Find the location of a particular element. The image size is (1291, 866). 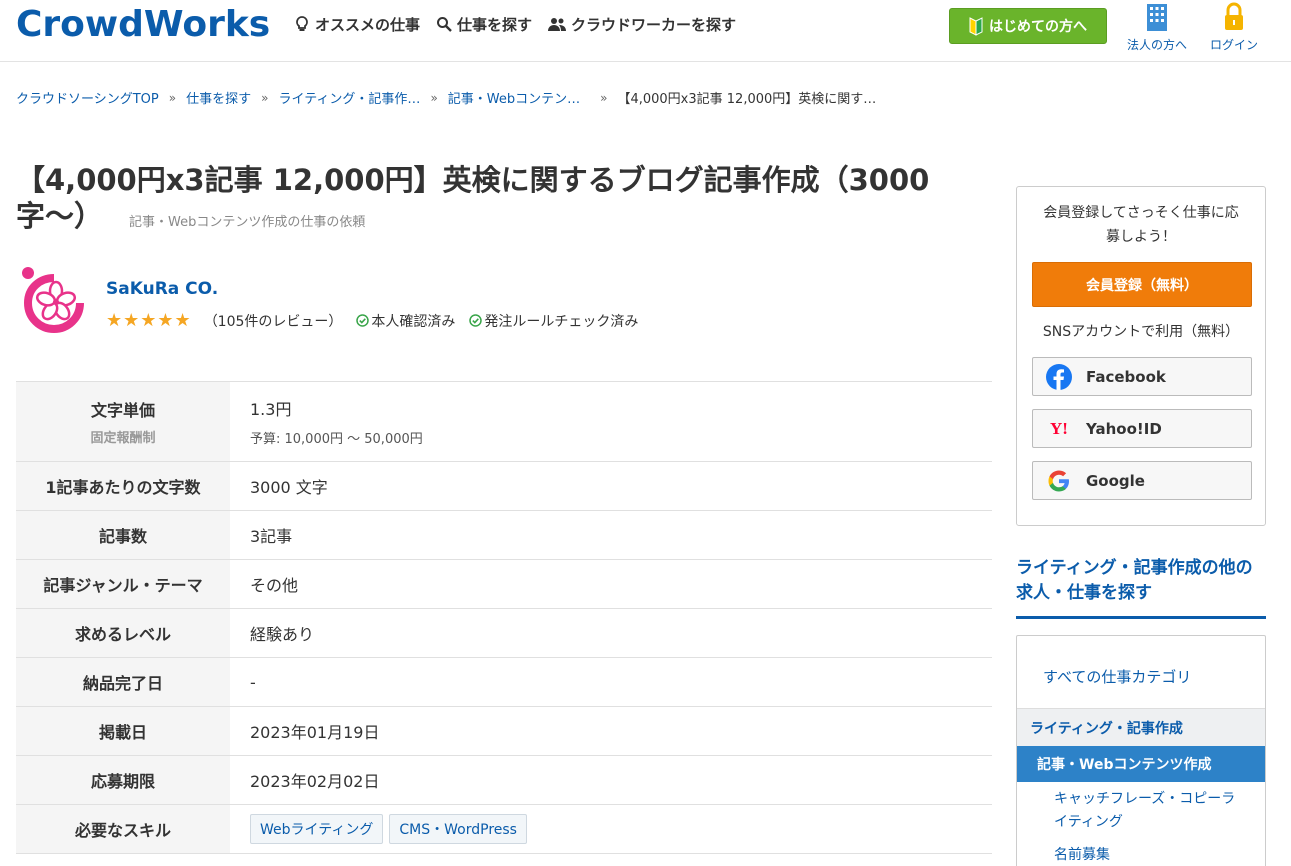

category-catchphrase-line: イティング is located at coordinates (1088, 822).